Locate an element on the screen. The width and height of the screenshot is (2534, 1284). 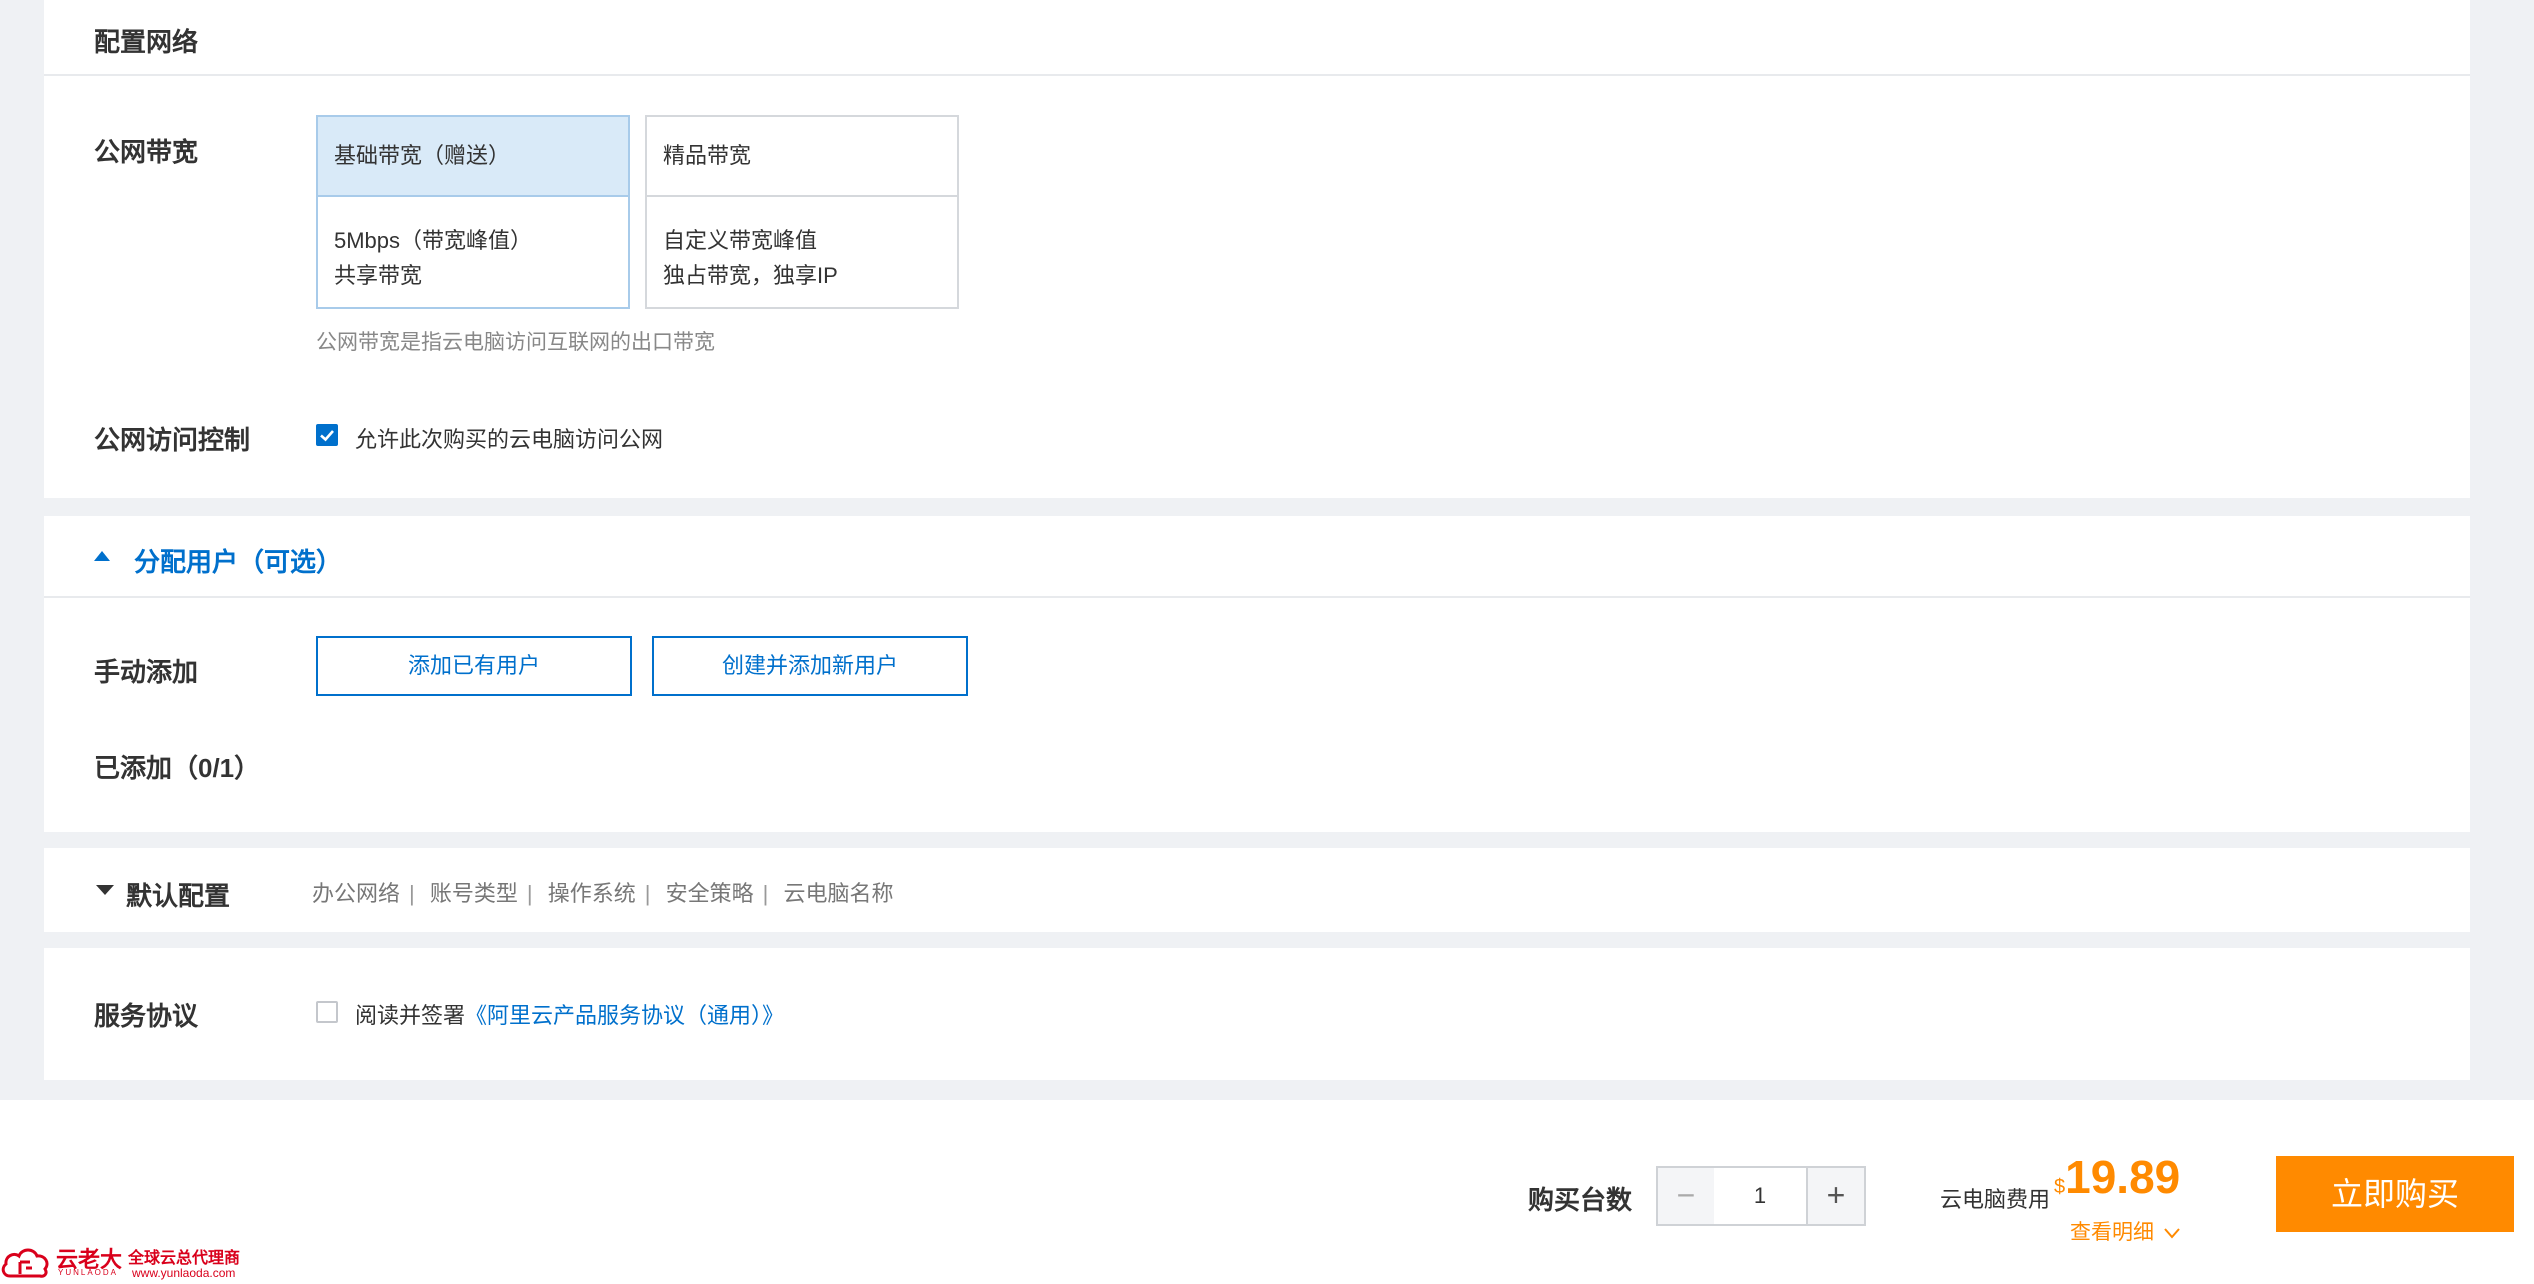
access-checkbox is located at coordinates (327, 435).